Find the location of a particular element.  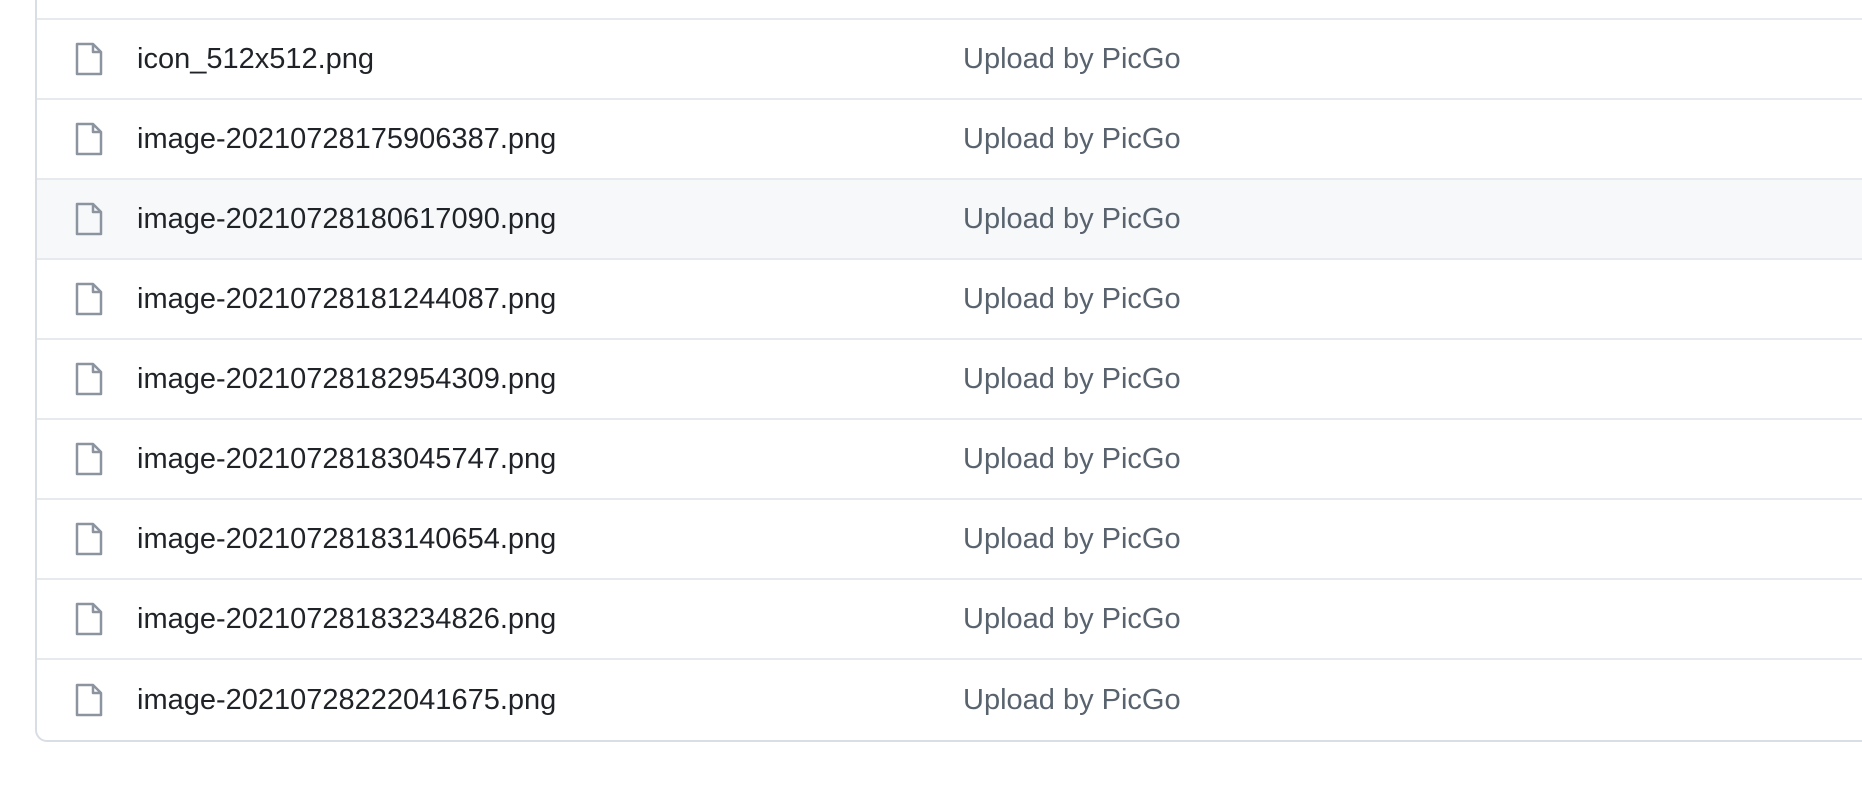

file-name-link: image-20210728183045747.png is located at coordinates (550, 459).